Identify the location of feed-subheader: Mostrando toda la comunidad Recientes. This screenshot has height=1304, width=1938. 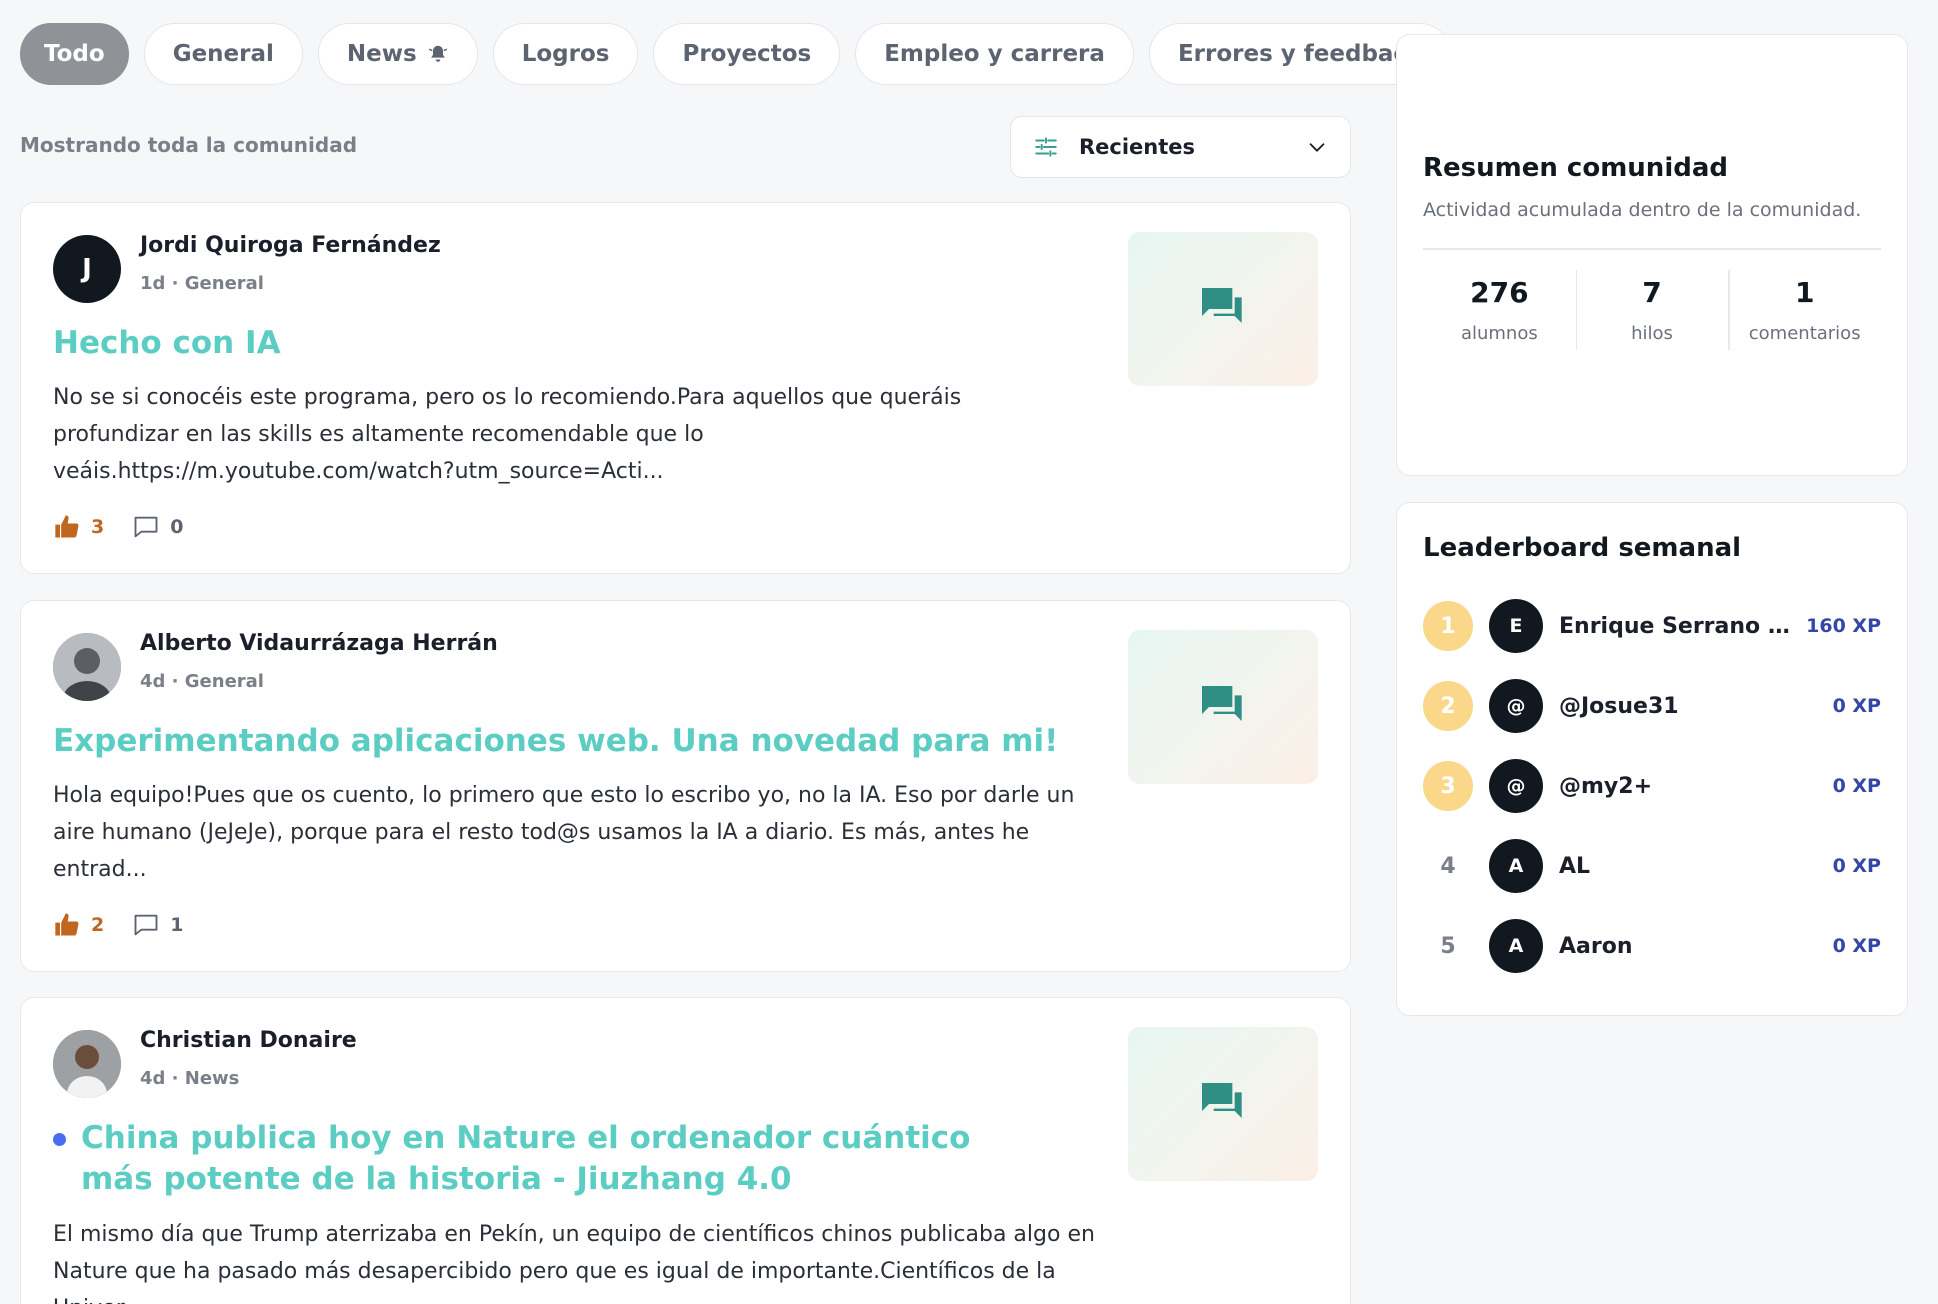
(685, 147).